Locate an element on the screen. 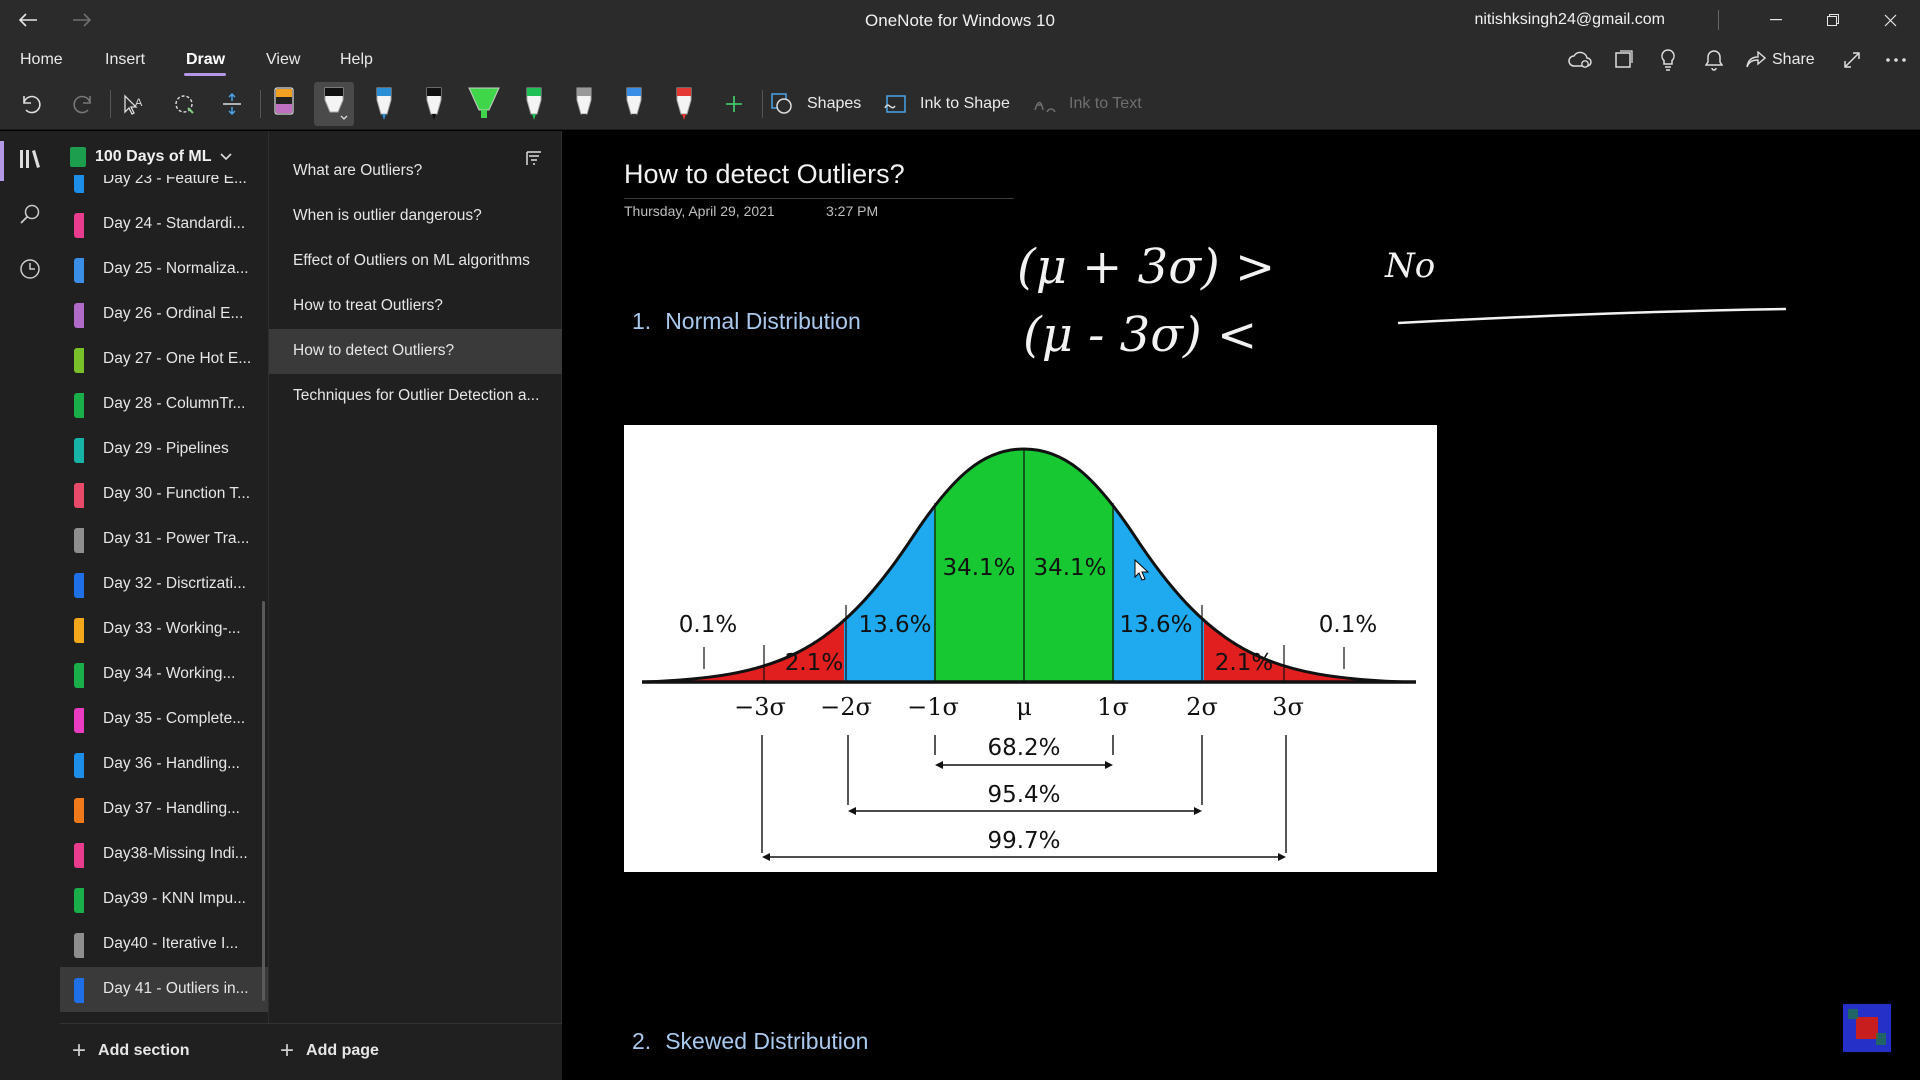  page-item: When is outlier dangerous? is located at coordinates (416, 216).